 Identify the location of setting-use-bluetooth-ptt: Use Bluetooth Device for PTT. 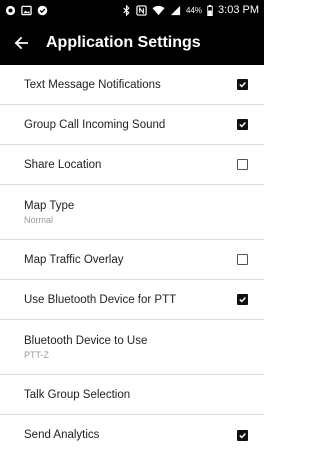
(132, 300).